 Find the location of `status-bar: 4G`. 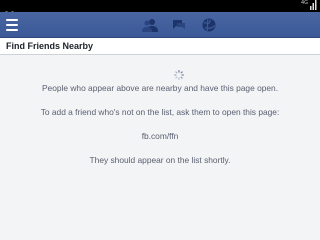

status-bar: 4G is located at coordinates (160, 8).